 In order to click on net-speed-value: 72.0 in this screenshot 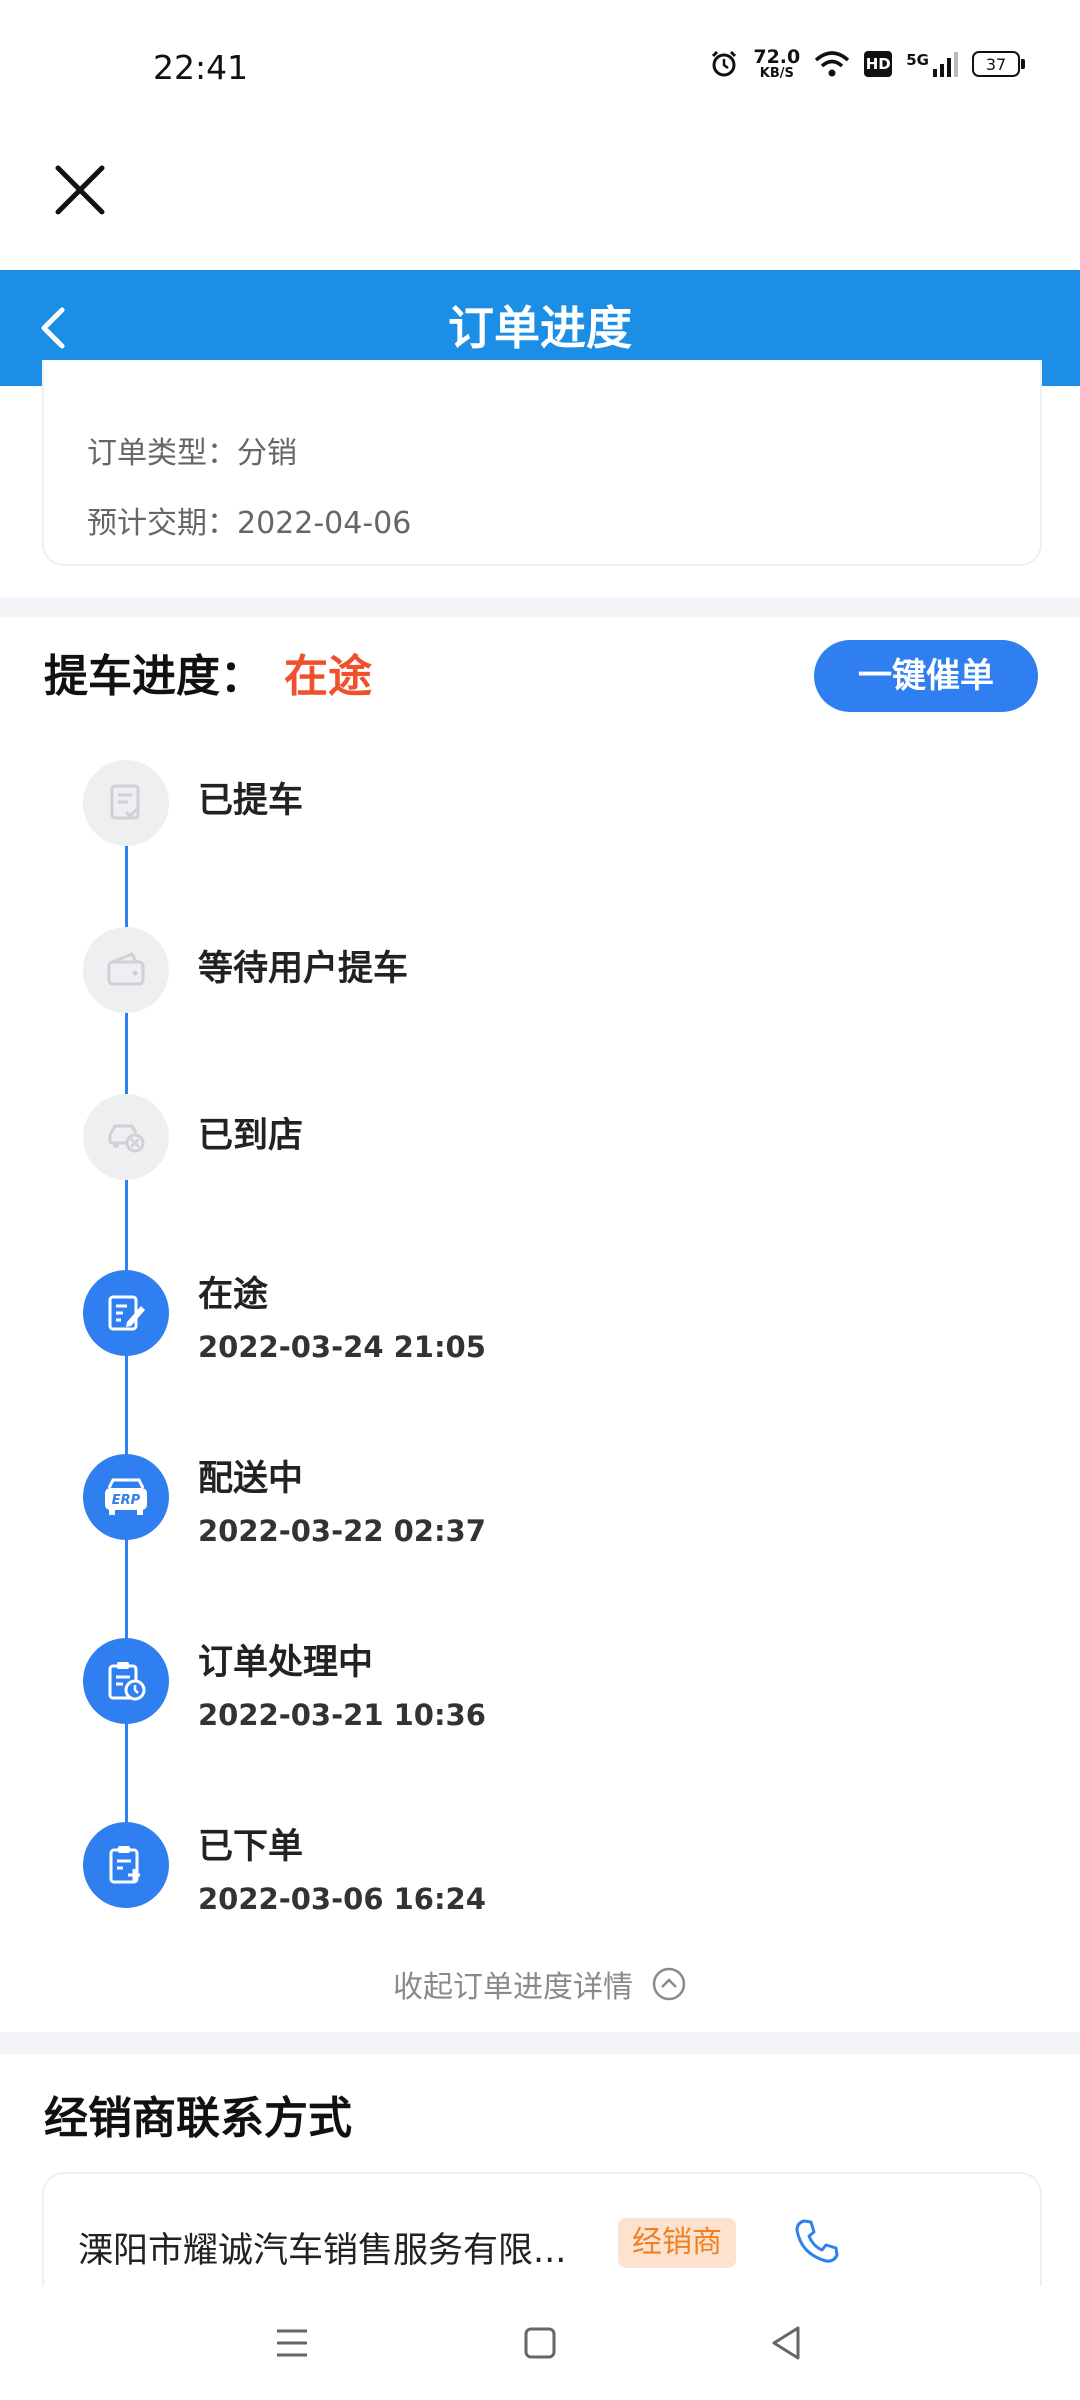, I will do `click(777, 57)`.